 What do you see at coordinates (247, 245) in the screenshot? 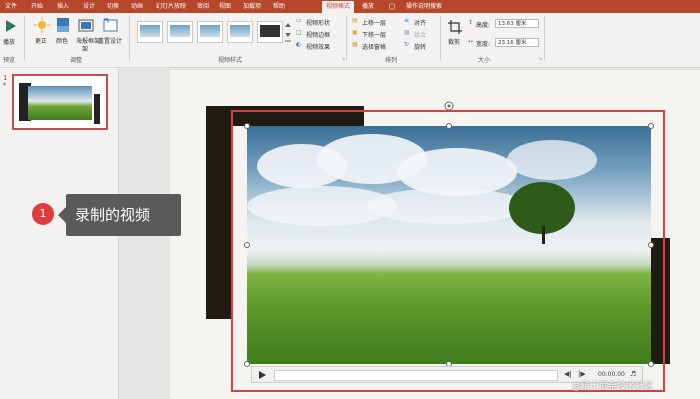
I see `resize-handle-left` at bounding box center [247, 245].